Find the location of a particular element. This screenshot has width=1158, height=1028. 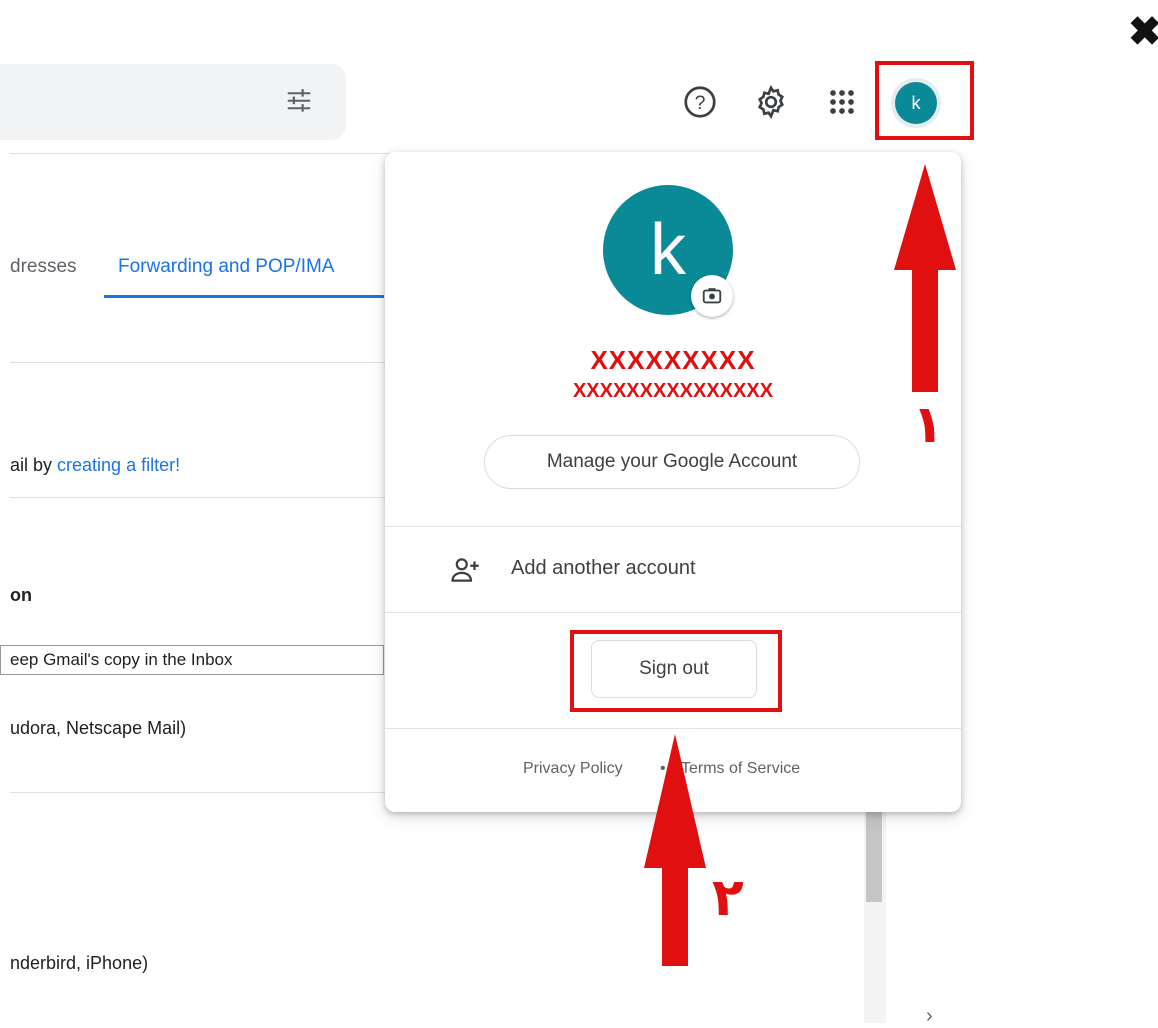

apps-grid-icon is located at coordinates (842, 102).